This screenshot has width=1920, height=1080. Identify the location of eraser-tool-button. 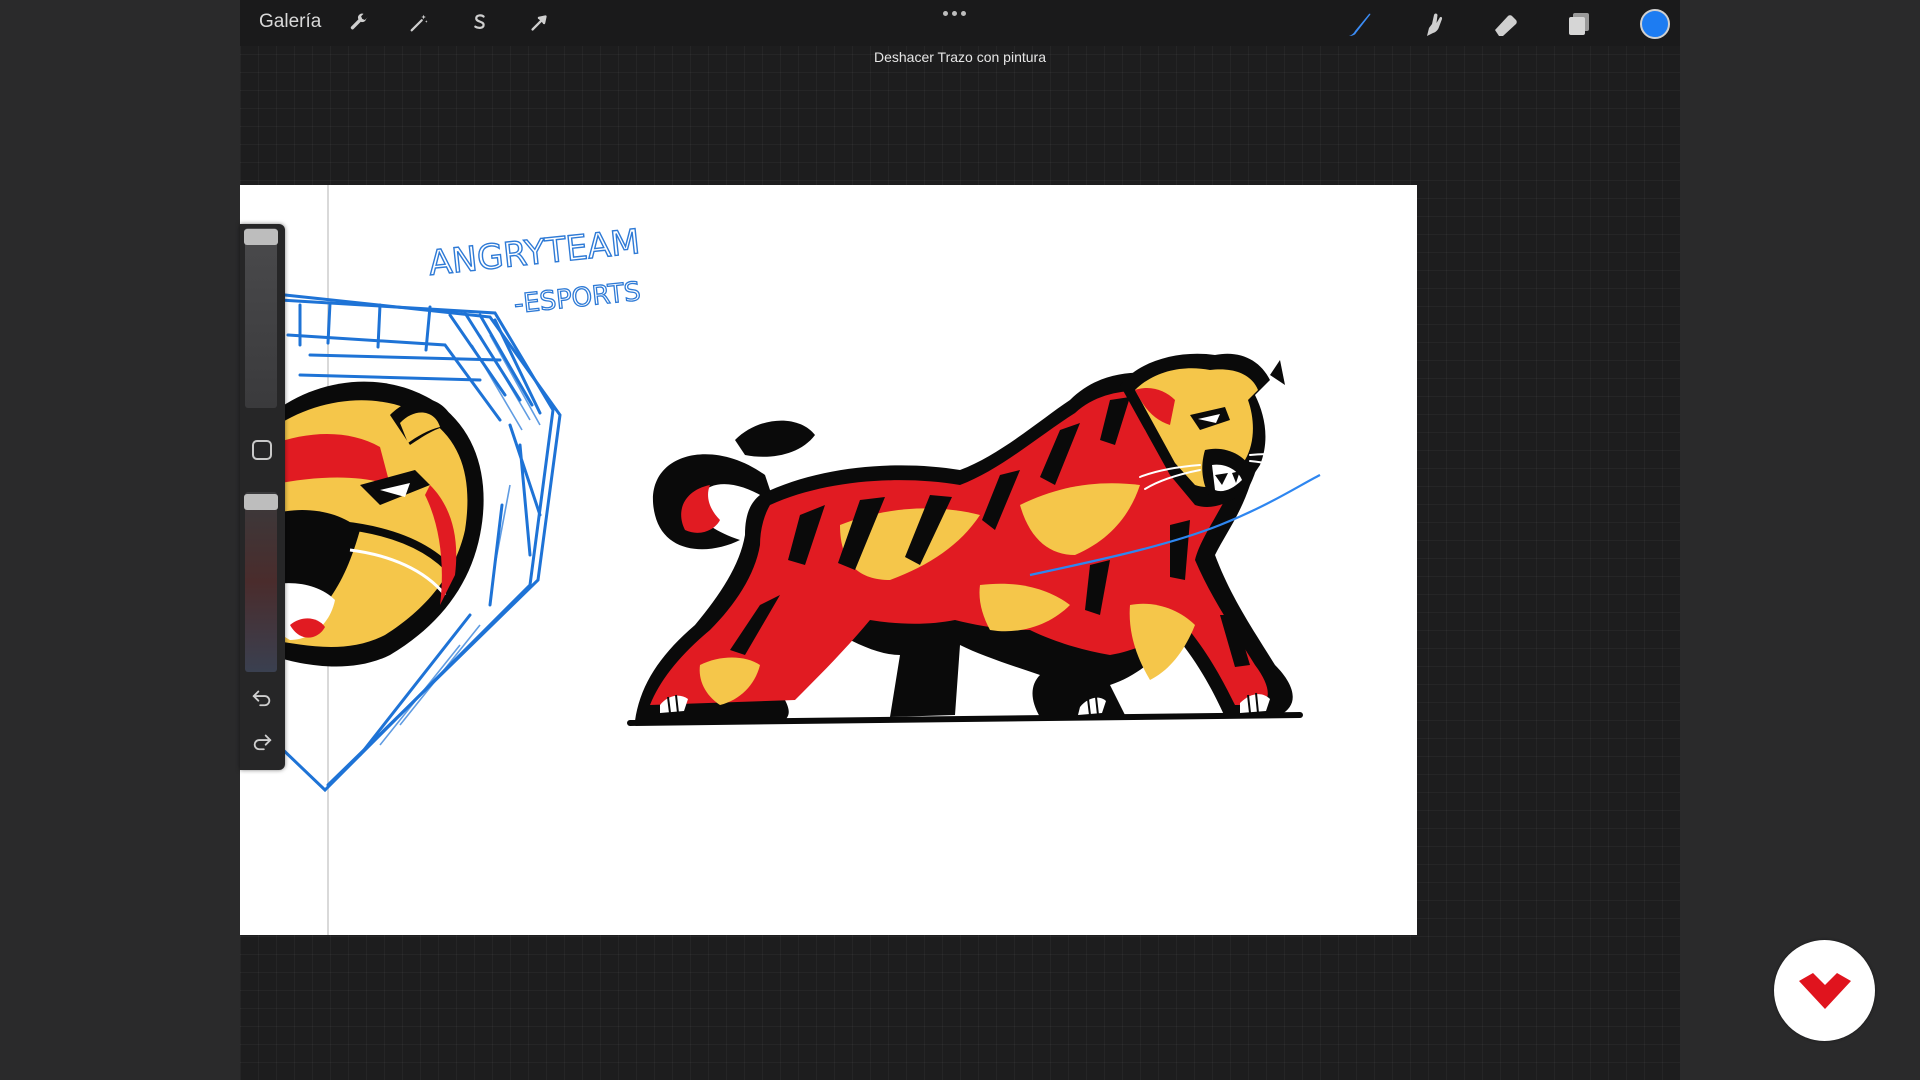
(1506, 24).